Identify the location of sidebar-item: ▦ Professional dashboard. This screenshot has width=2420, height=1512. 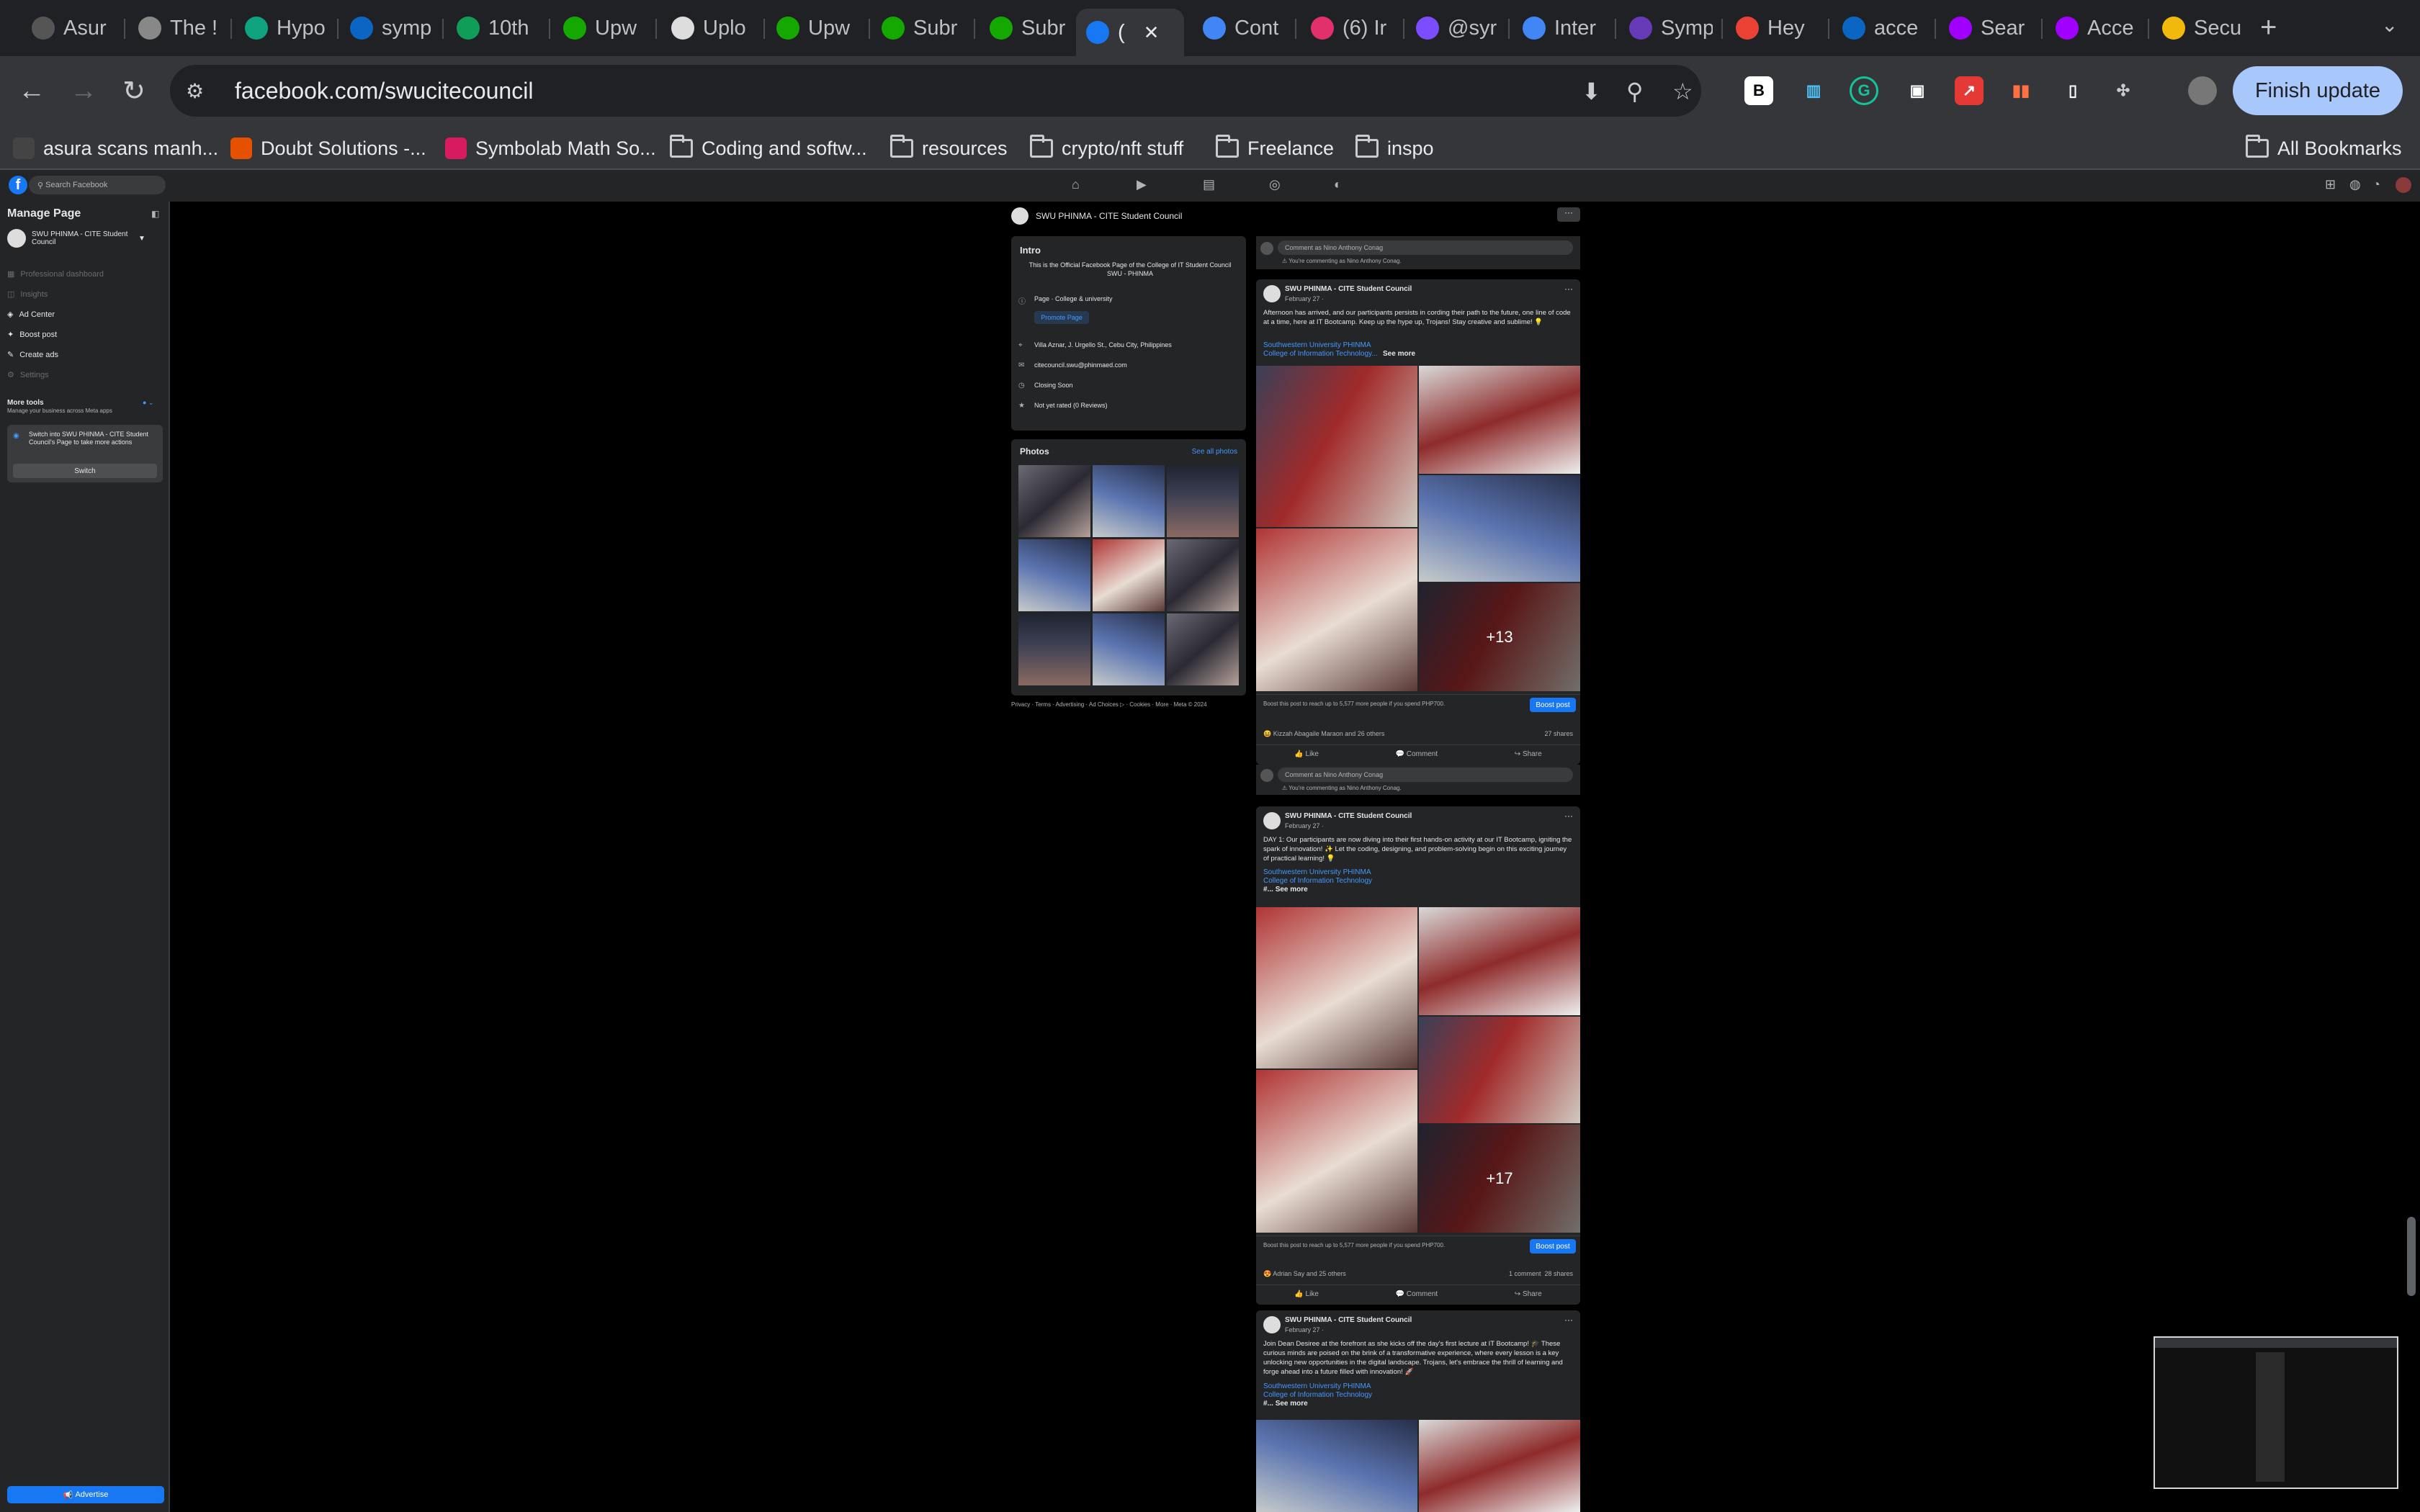
(55, 274).